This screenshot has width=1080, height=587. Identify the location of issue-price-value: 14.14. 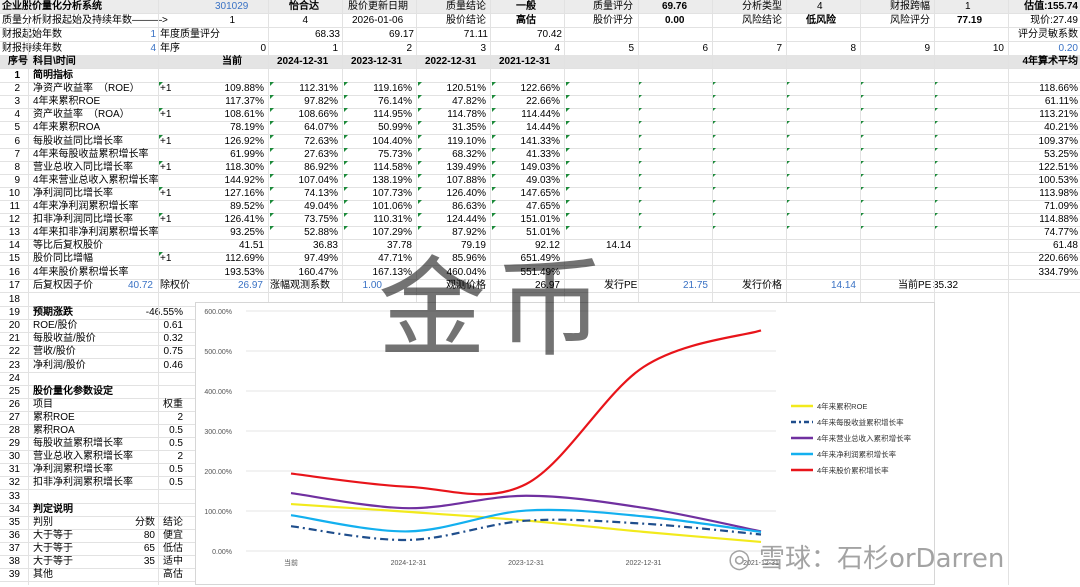
(832, 285).